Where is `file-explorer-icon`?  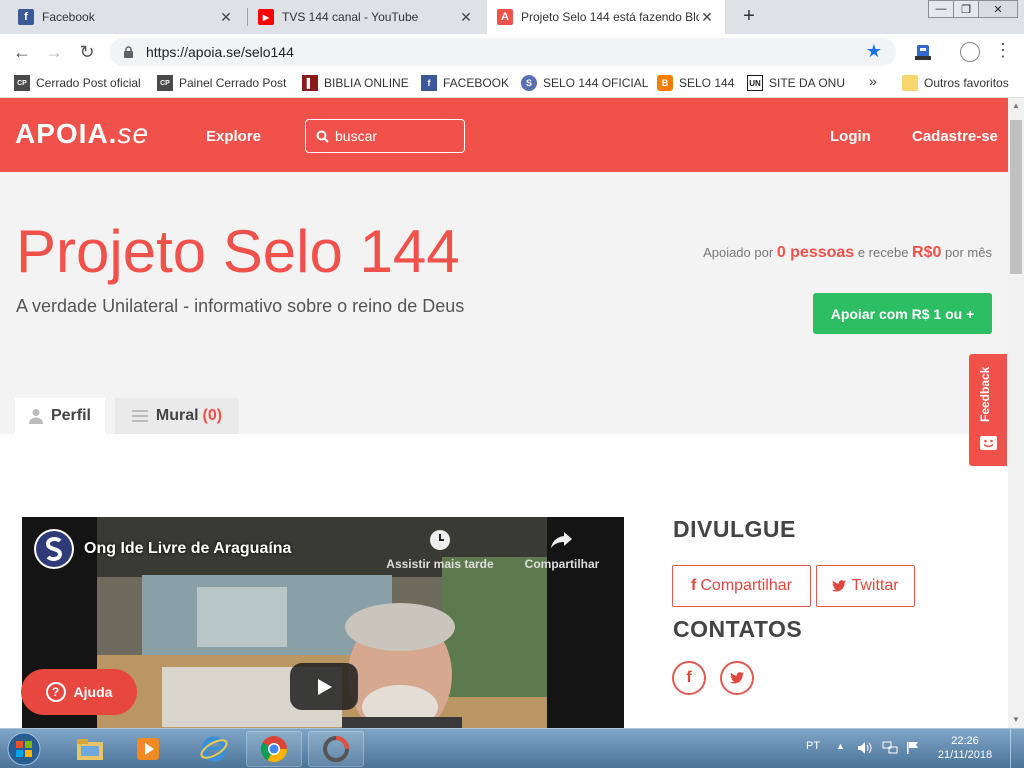 file-explorer-icon is located at coordinates (90, 749).